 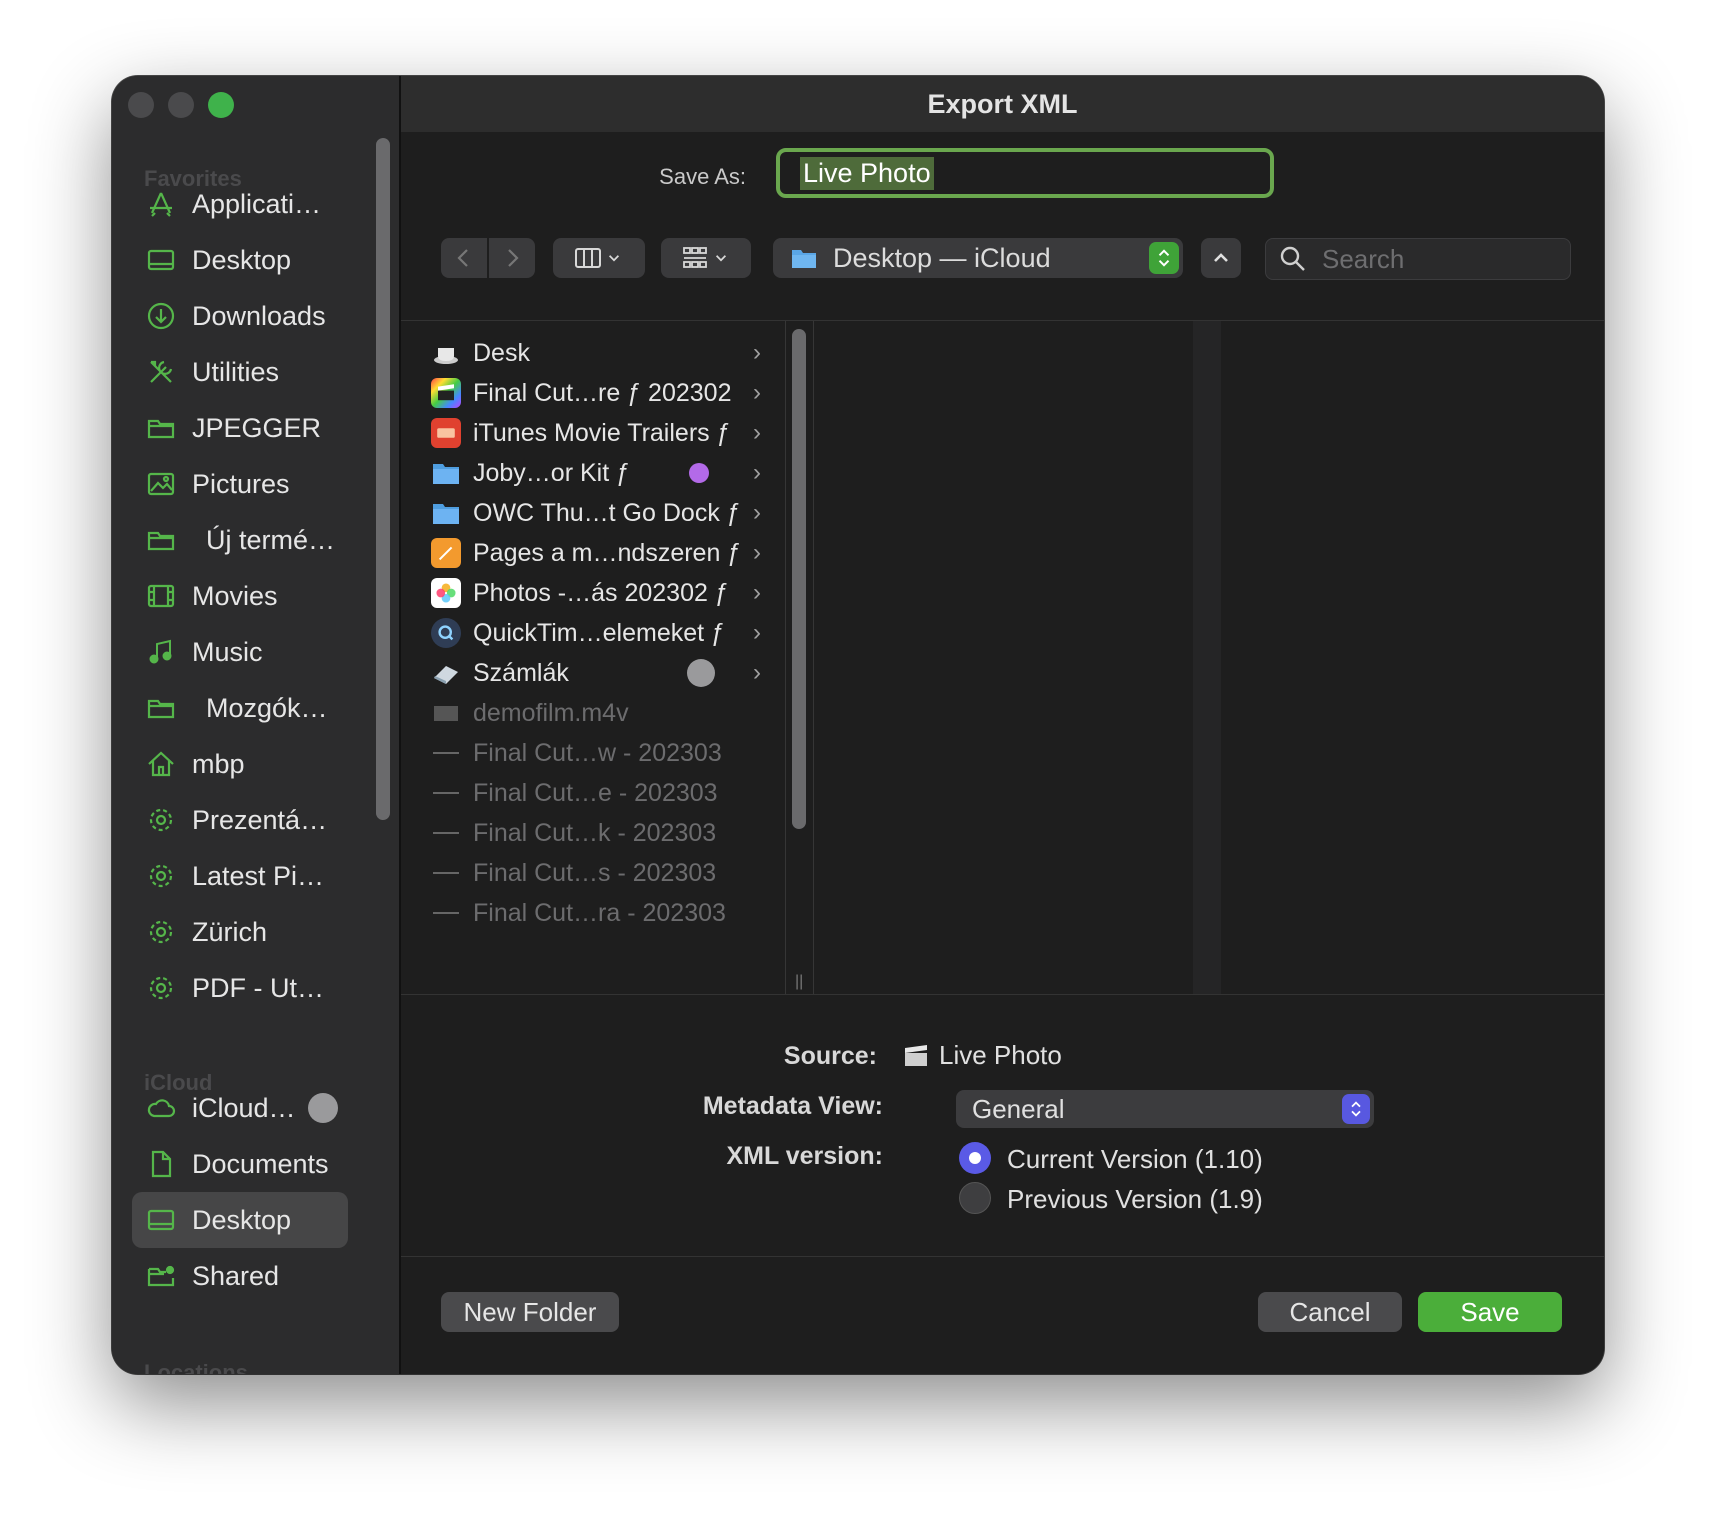 I want to click on desktop-icon, so click(x=161, y=260).